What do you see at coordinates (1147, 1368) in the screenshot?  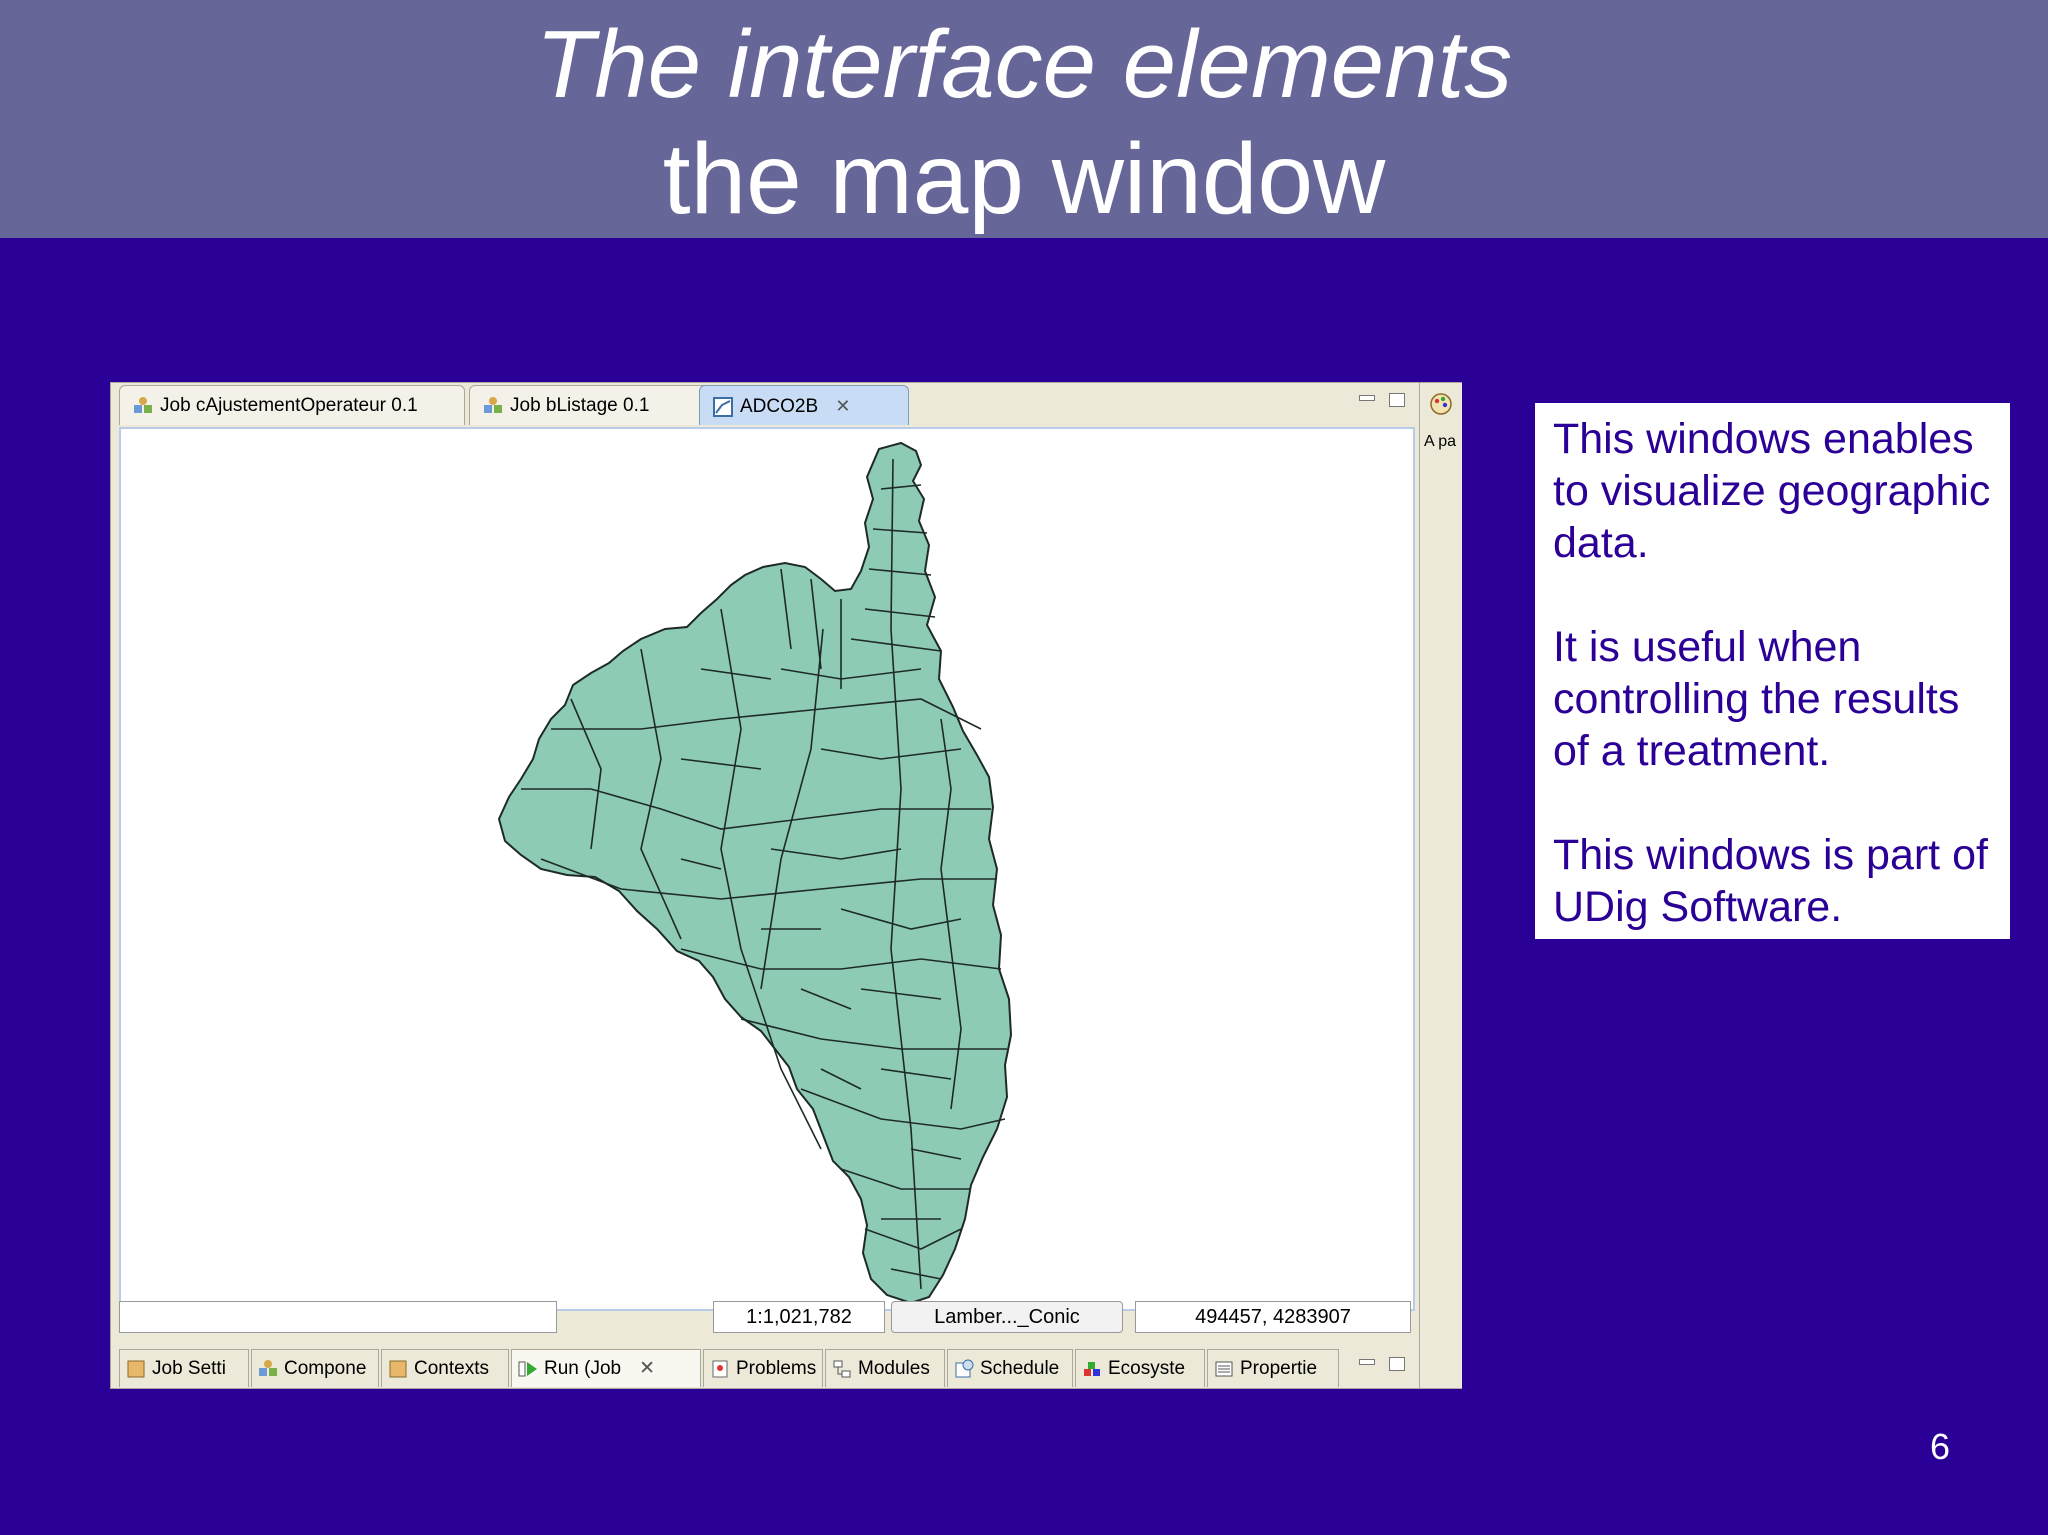 I see `tab-label: Ecosyste` at bounding box center [1147, 1368].